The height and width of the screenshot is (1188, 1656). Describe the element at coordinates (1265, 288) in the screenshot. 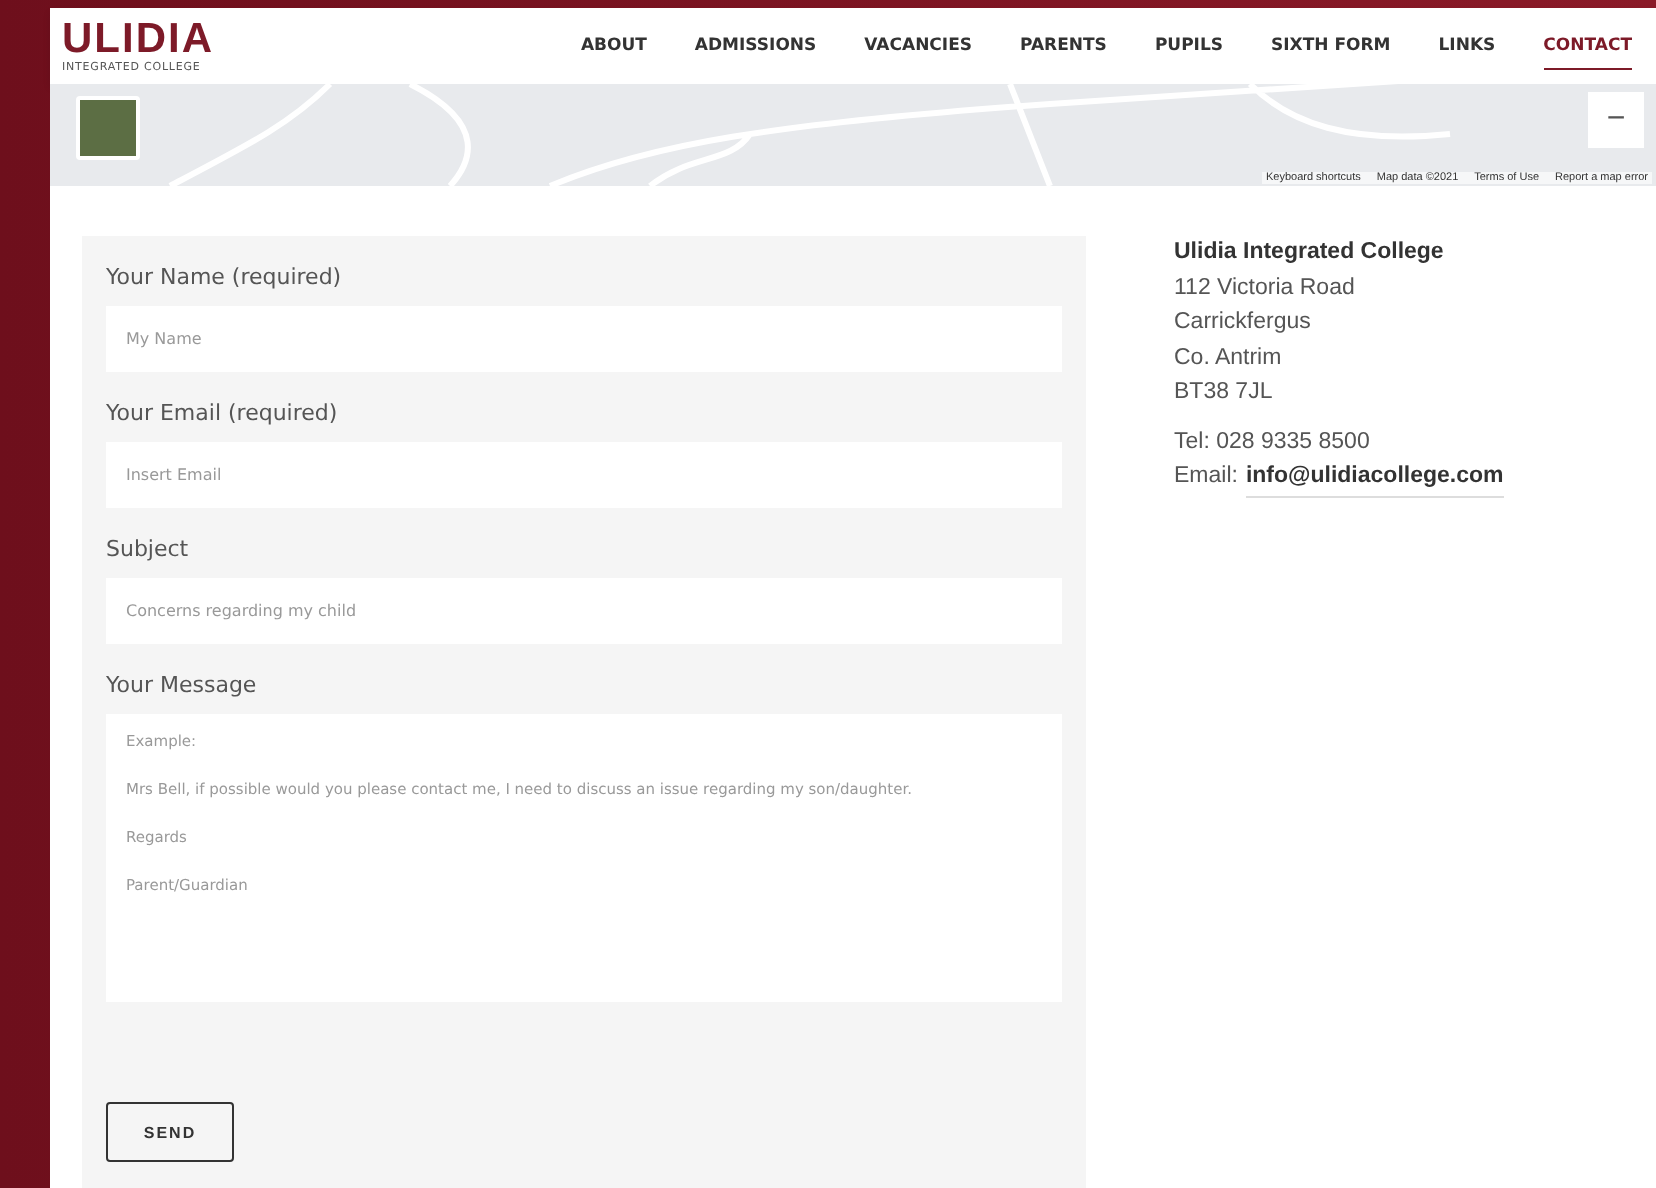

I see `address-line: 112 Victoria Road` at that location.